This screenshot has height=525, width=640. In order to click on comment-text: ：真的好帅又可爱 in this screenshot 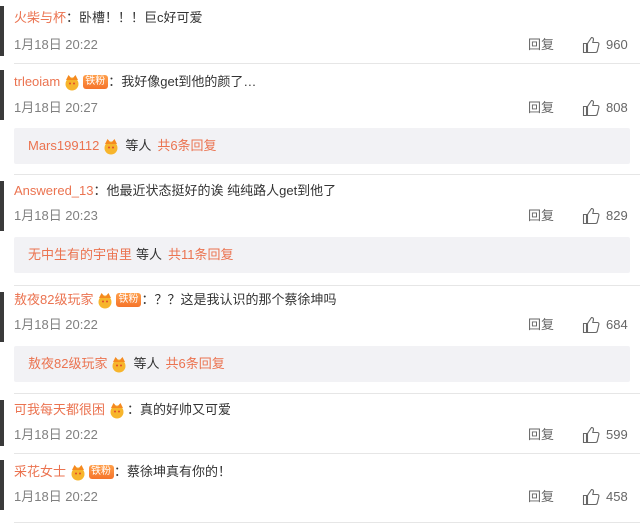, I will do `click(179, 409)`.